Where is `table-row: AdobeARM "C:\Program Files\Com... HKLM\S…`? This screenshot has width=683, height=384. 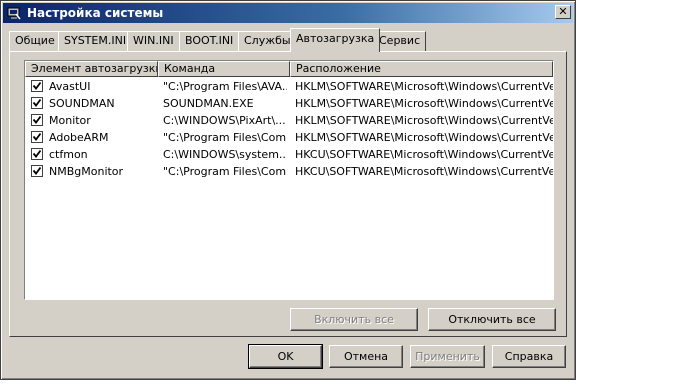 table-row: AdobeARM "C:\Program Files\Com... HKLM\S… is located at coordinates (289, 137).